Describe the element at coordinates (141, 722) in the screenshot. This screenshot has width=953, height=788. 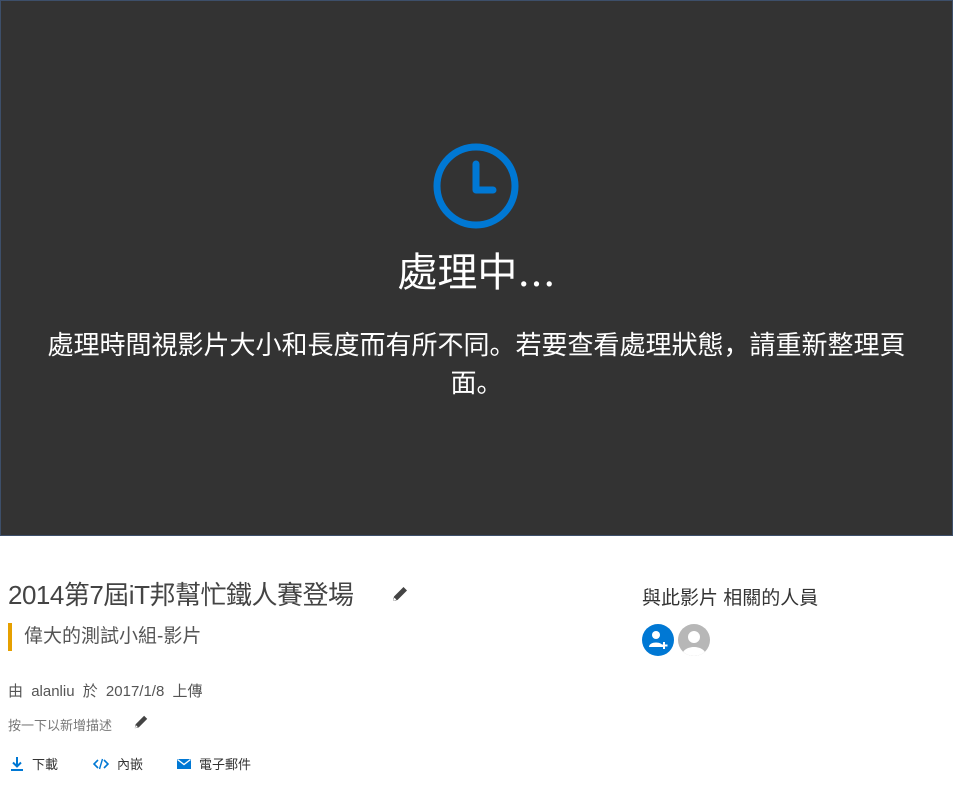
I see `edit-description-pencil-icon` at that location.